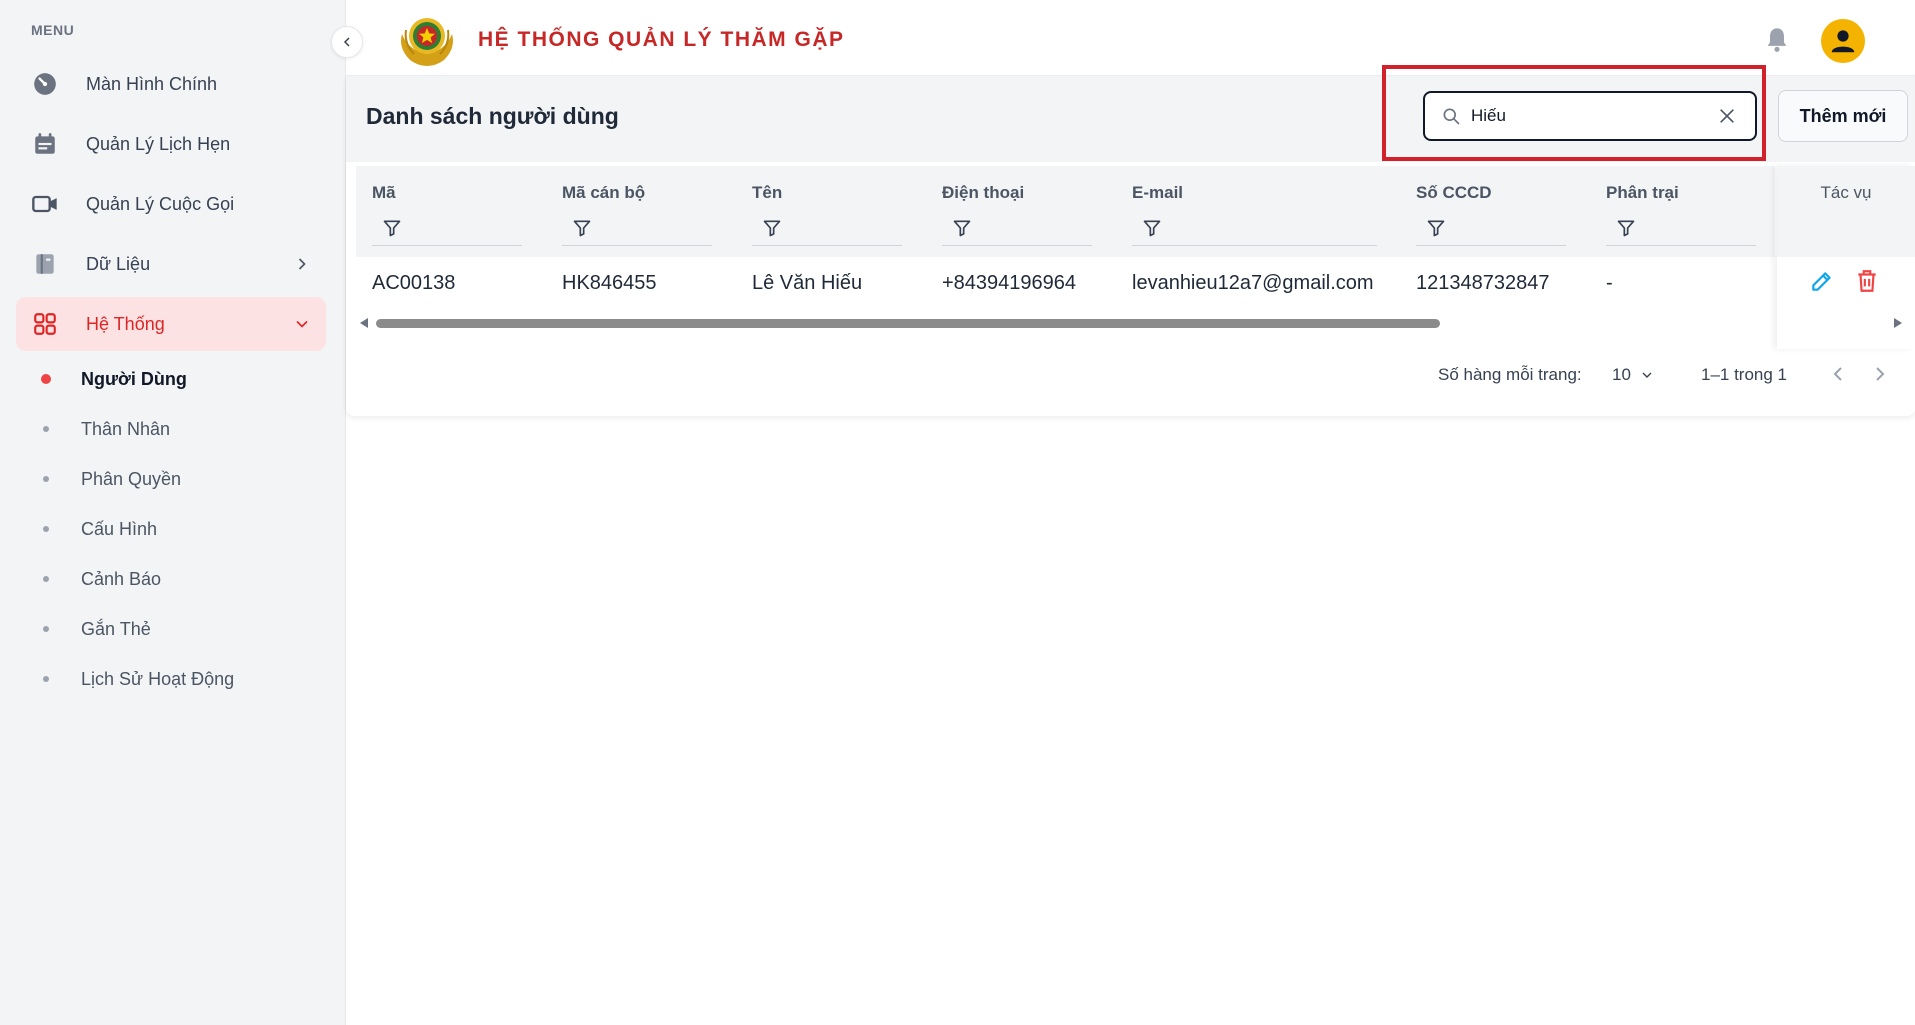 This screenshot has height=1025, width=1915. Describe the element at coordinates (1253, 283) in the screenshot. I see `cell-email: levanhieu12a7@gmail.com` at that location.